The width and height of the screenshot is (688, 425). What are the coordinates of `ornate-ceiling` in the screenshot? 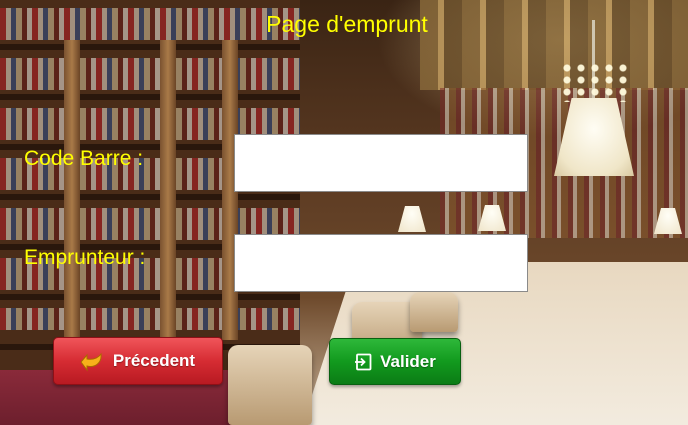 It's located at (554, 45).